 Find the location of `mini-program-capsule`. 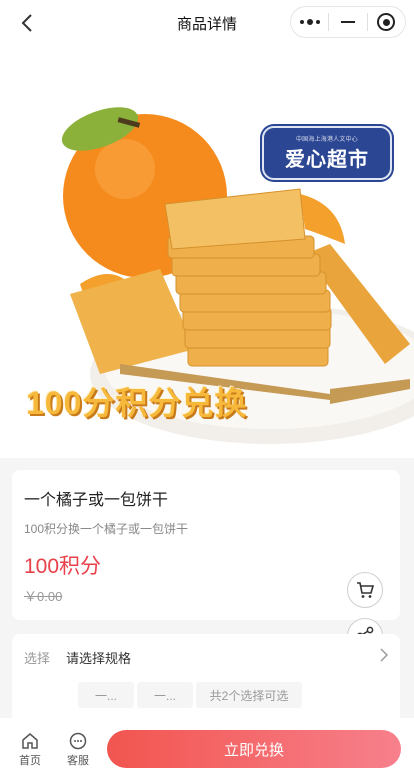

mini-program-capsule is located at coordinates (348, 22).